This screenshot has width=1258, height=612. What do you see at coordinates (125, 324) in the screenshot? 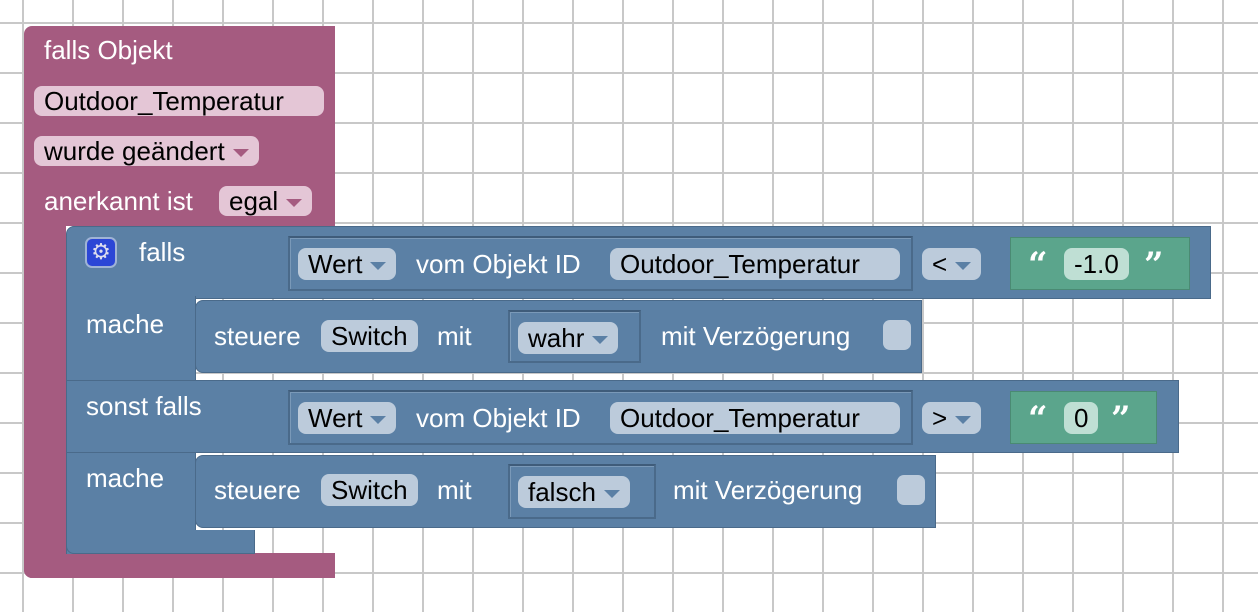
I see `do-label: mache` at bounding box center [125, 324].